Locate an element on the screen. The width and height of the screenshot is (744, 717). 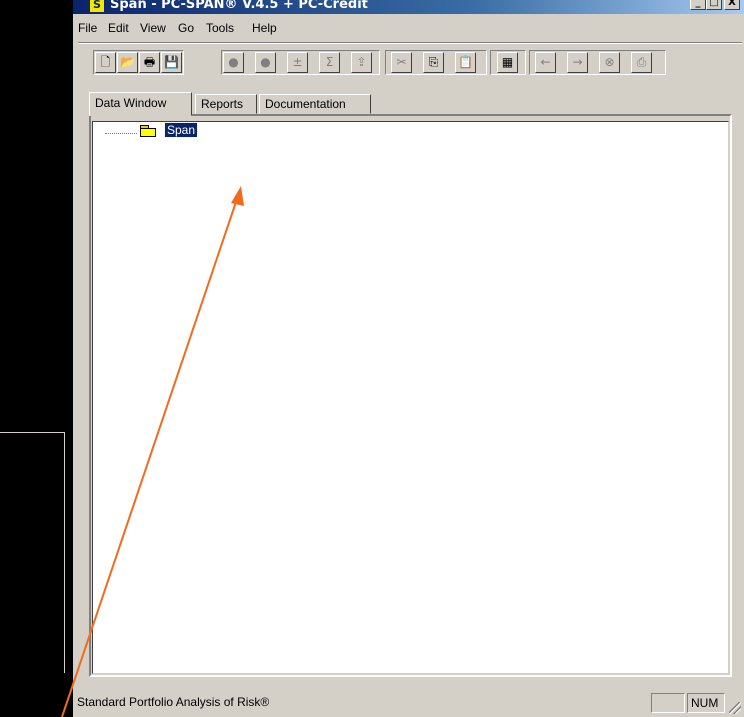
stop-icon: ⊗ is located at coordinates (609, 62).